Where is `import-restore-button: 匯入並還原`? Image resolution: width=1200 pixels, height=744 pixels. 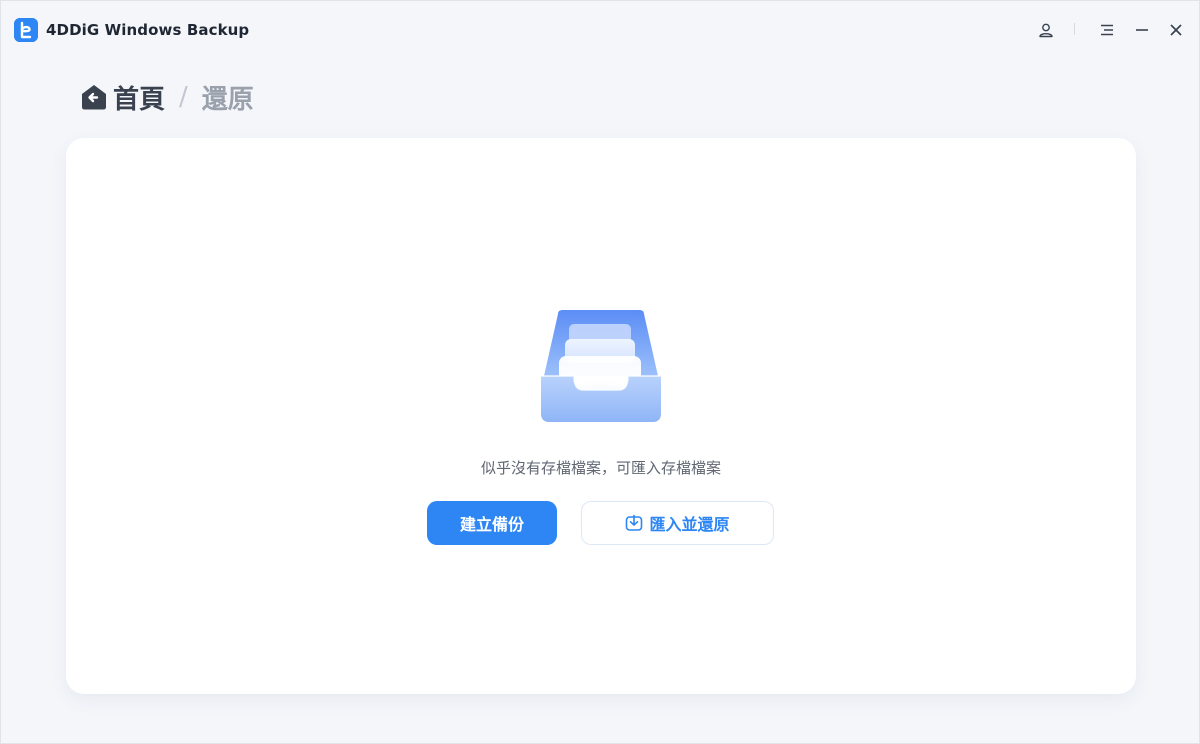 import-restore-button: 匯入並還原 is located at coordinates (677, 523).